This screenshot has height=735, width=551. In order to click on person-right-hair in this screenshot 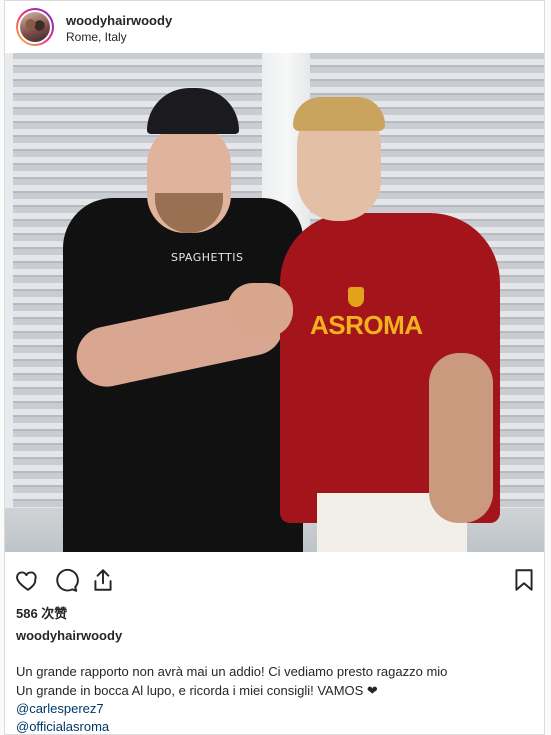, I will do `click(339, 114)`.